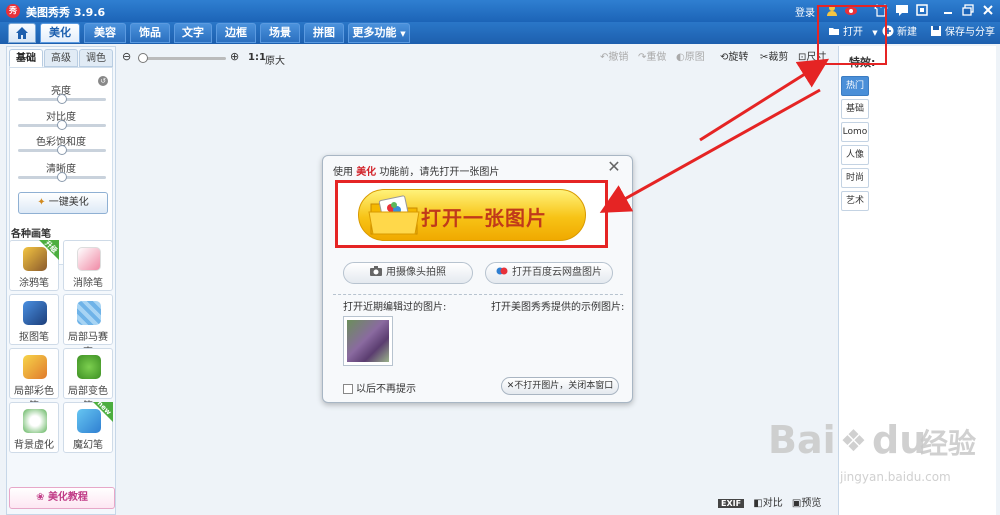 The width and height of the screenshot is (1000, 515). I want to click on new-button: 新建, so click(899, 33).